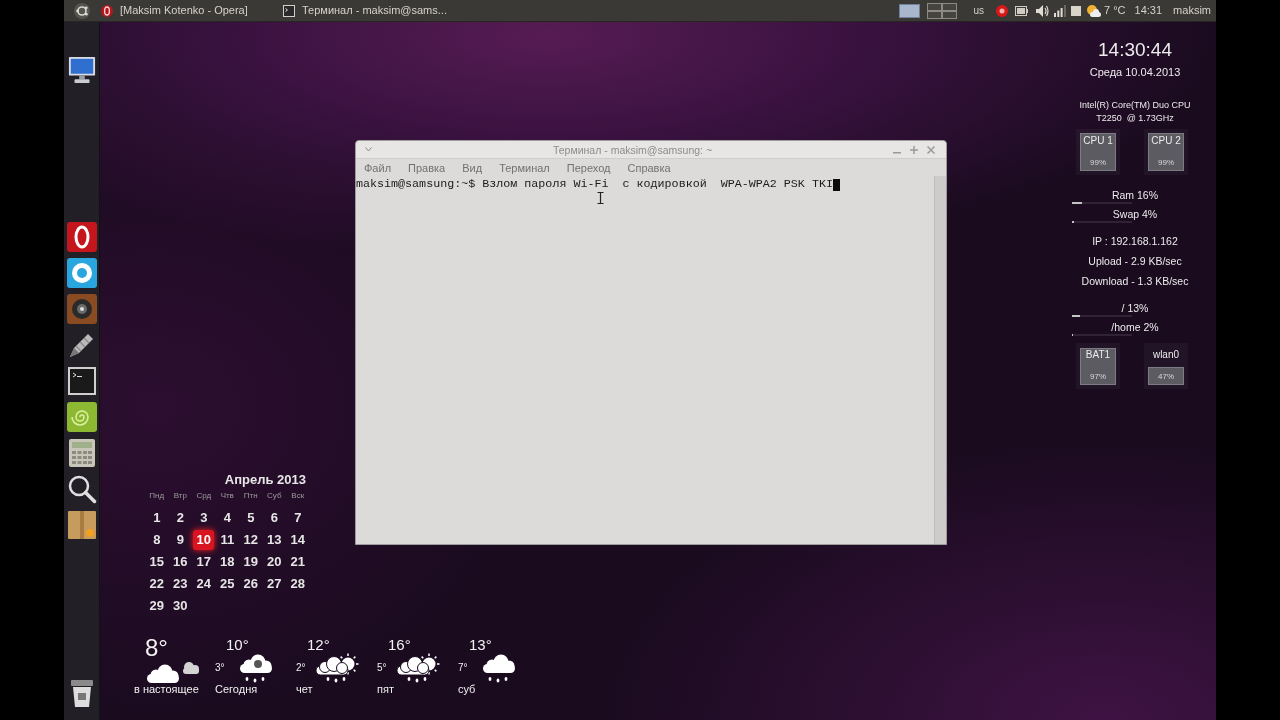 The height and width of the screenshot is (720, 1280). I want to click on round-logo-icon, so click(82, 10).